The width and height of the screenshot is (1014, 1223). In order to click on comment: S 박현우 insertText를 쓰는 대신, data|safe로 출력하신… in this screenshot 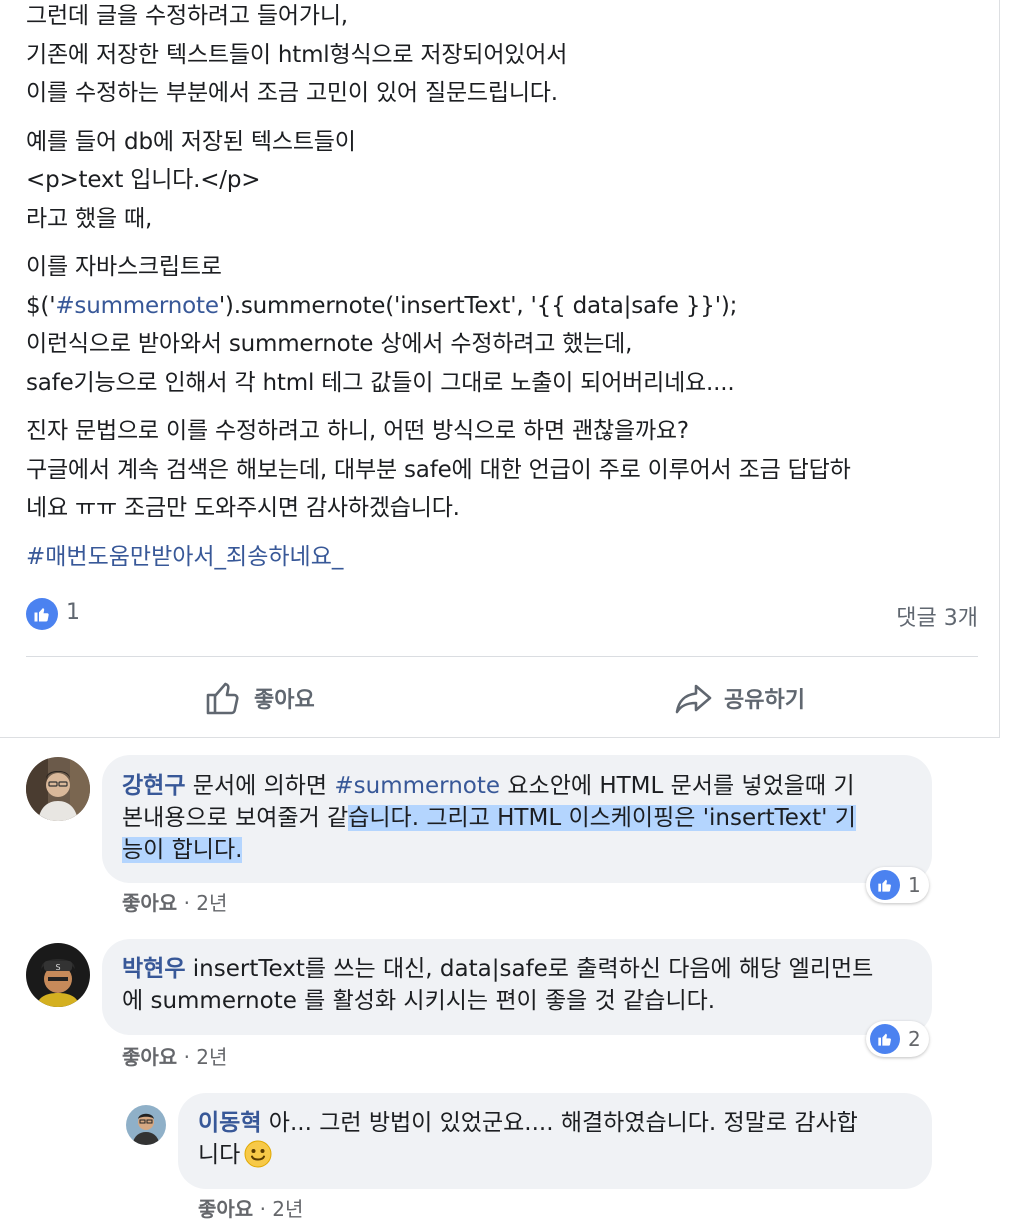, I will do `click(500, 1000)`.